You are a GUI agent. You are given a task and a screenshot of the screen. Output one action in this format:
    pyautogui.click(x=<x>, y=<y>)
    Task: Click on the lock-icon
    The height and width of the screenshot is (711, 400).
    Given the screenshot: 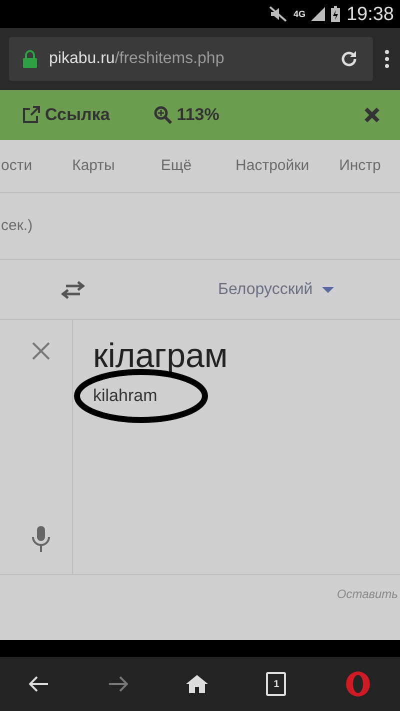 What is the action you would take?
    pyautogui.click(x=30, y=59)
    